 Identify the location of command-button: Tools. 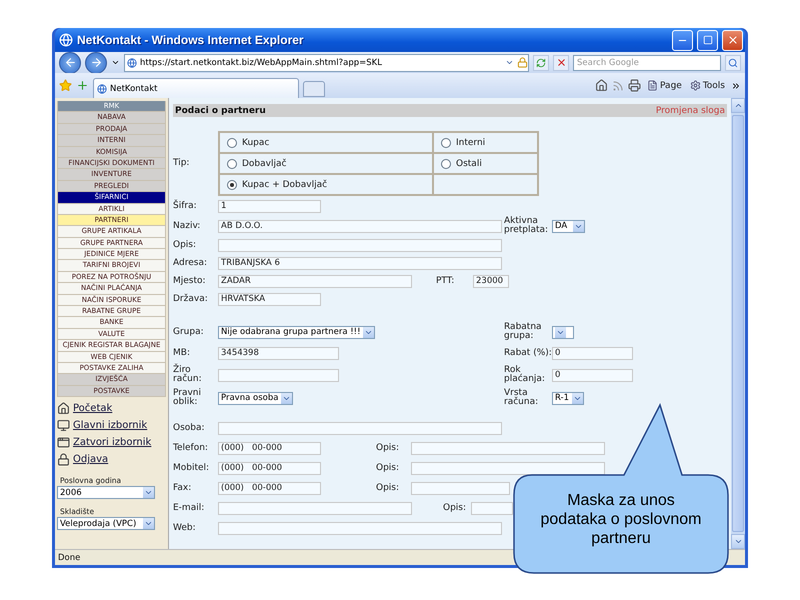
(707, 85).